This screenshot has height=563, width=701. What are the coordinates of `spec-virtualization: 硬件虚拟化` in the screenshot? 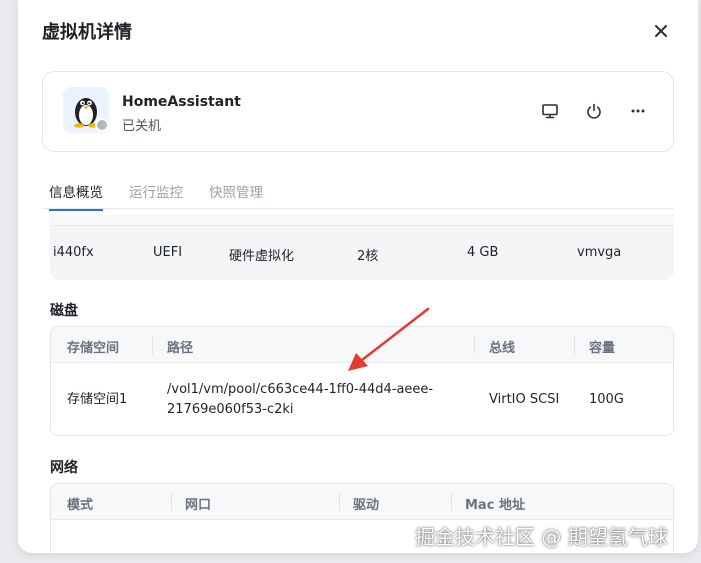 It's located at (262, 256).